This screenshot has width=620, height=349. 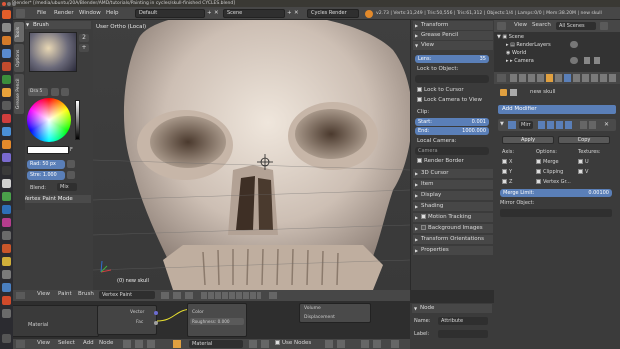 I want to click on layout-select: Default, so click(x=170, y=13).